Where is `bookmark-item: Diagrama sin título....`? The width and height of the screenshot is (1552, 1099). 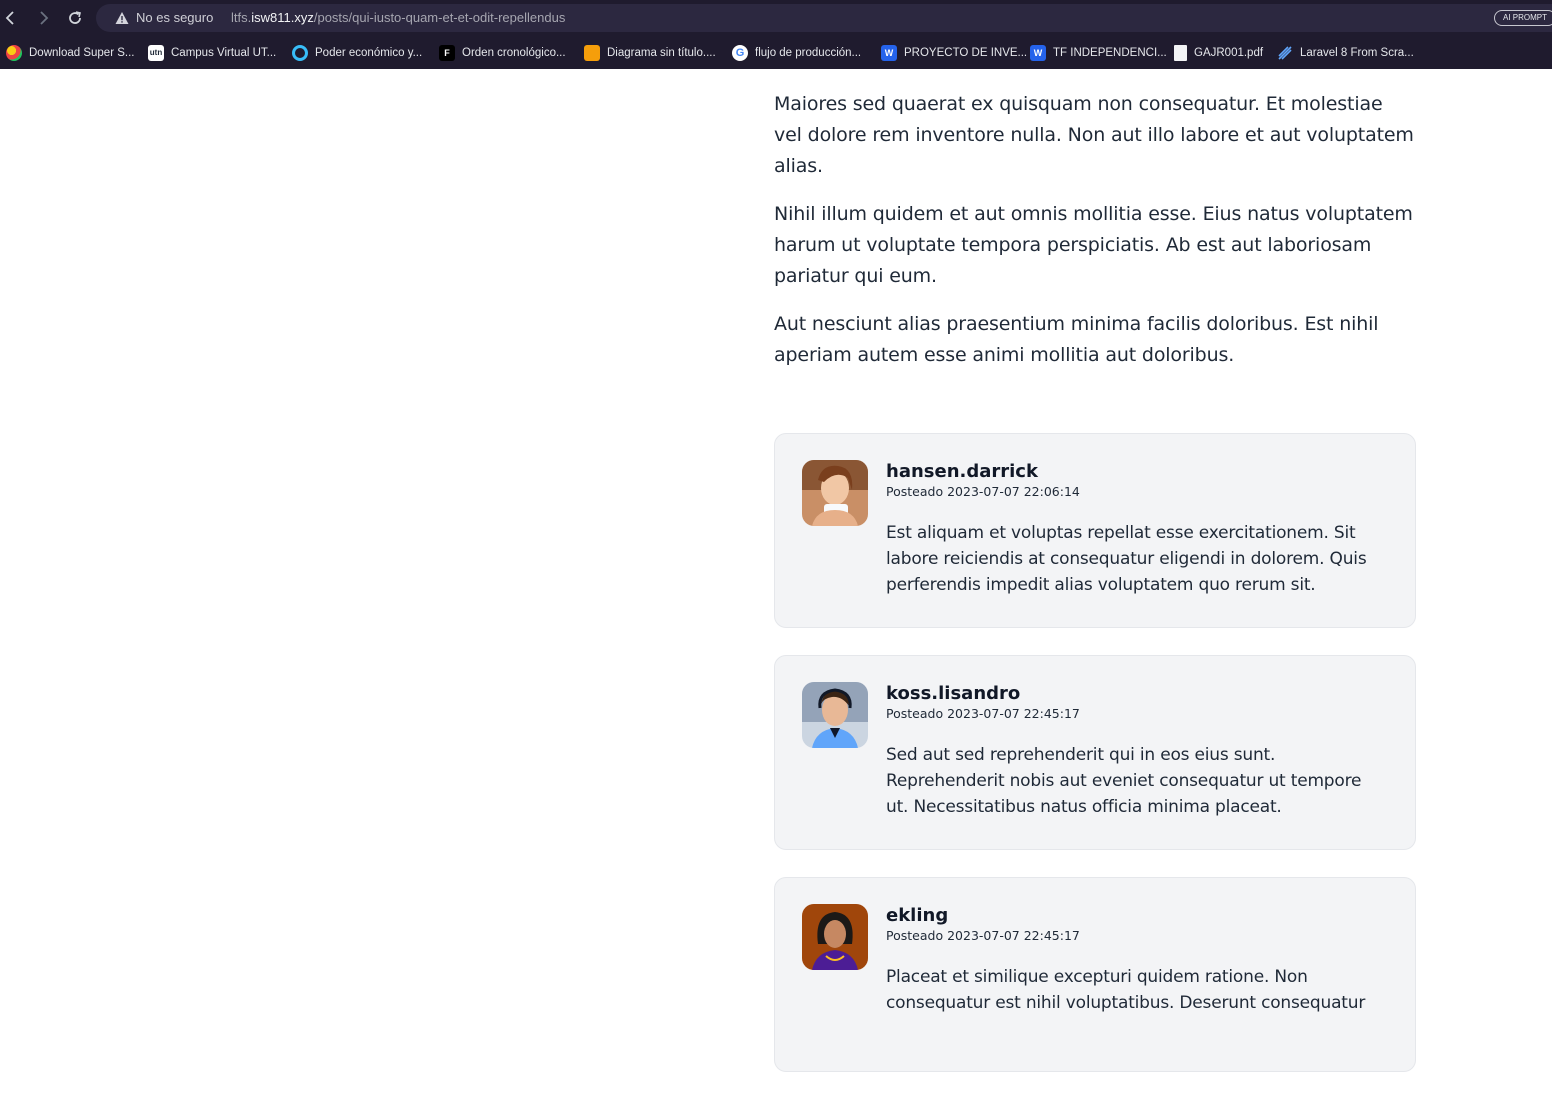
bookmark-item: Diagrama sin título.... is located at coordinates (650, 53).